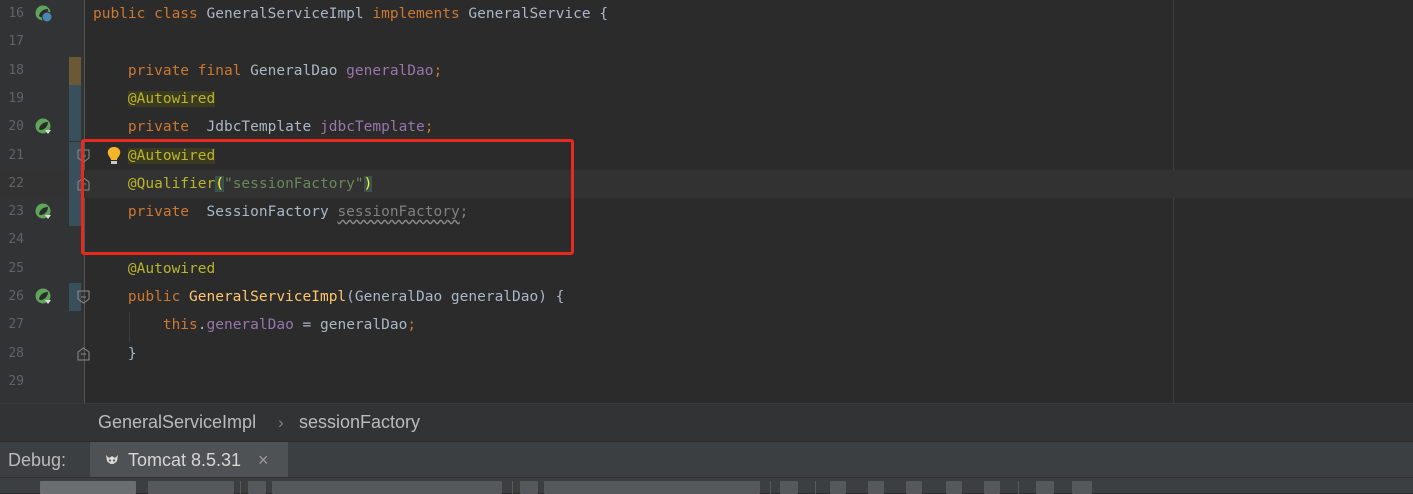 This screenshot has width=1413, height=494. What do you see at coordinates (12, 382) in the screenshot?
I see `line-number: 29` at bounding box center [12, 382].